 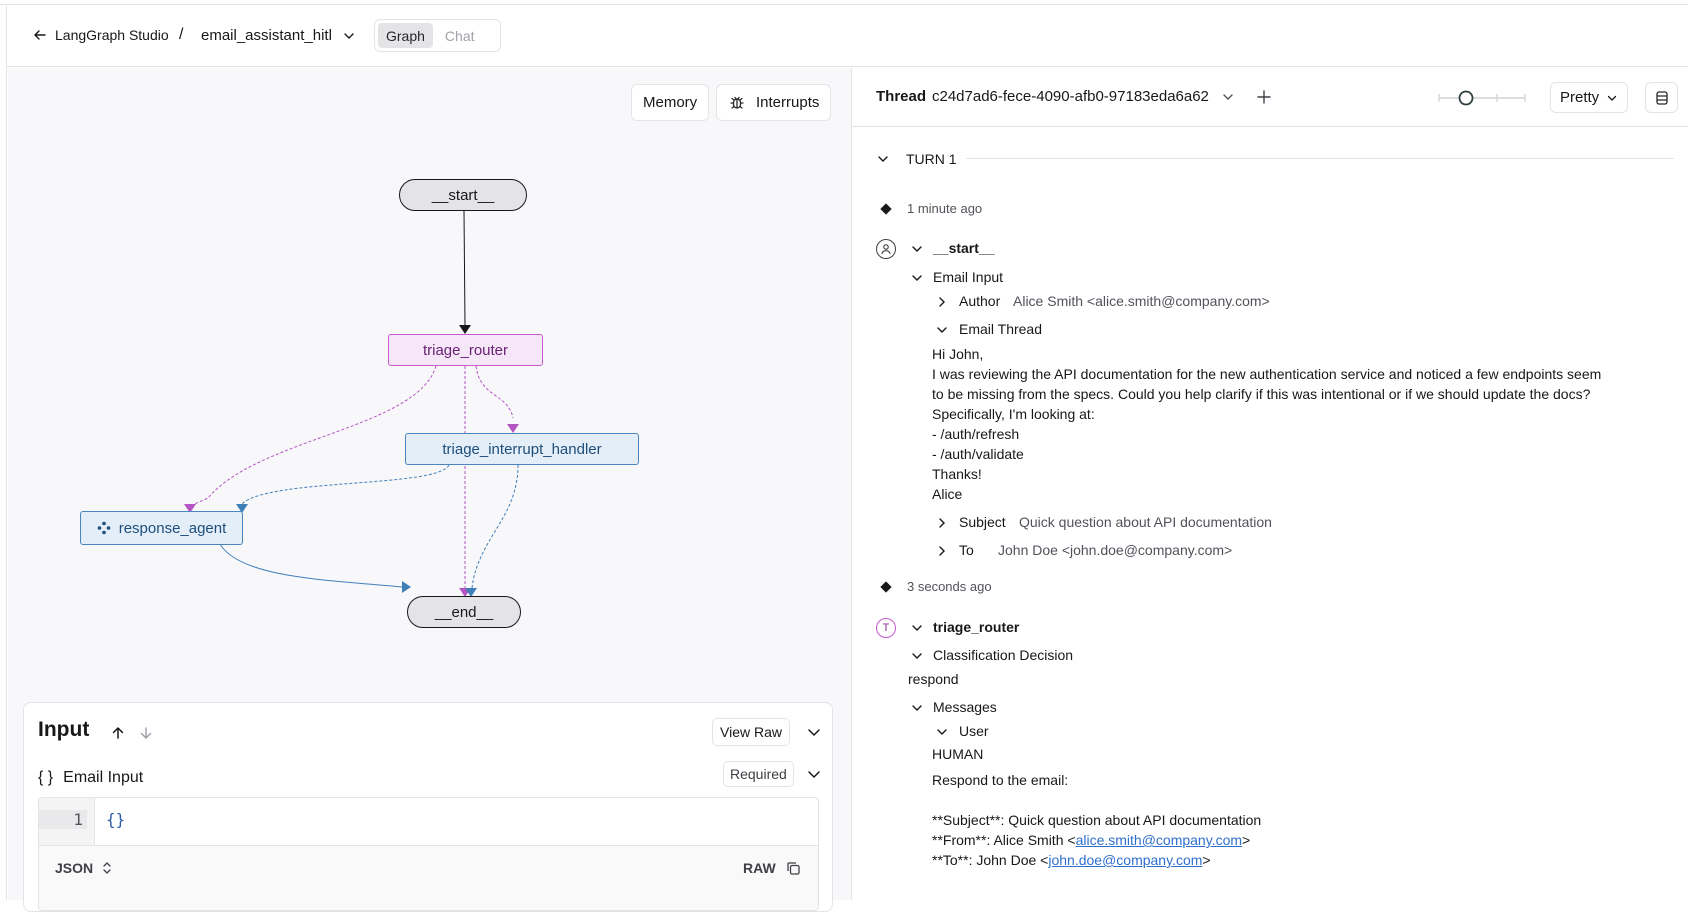 I want to click on field-key: Email Thread, so click(x=1001, y=329).